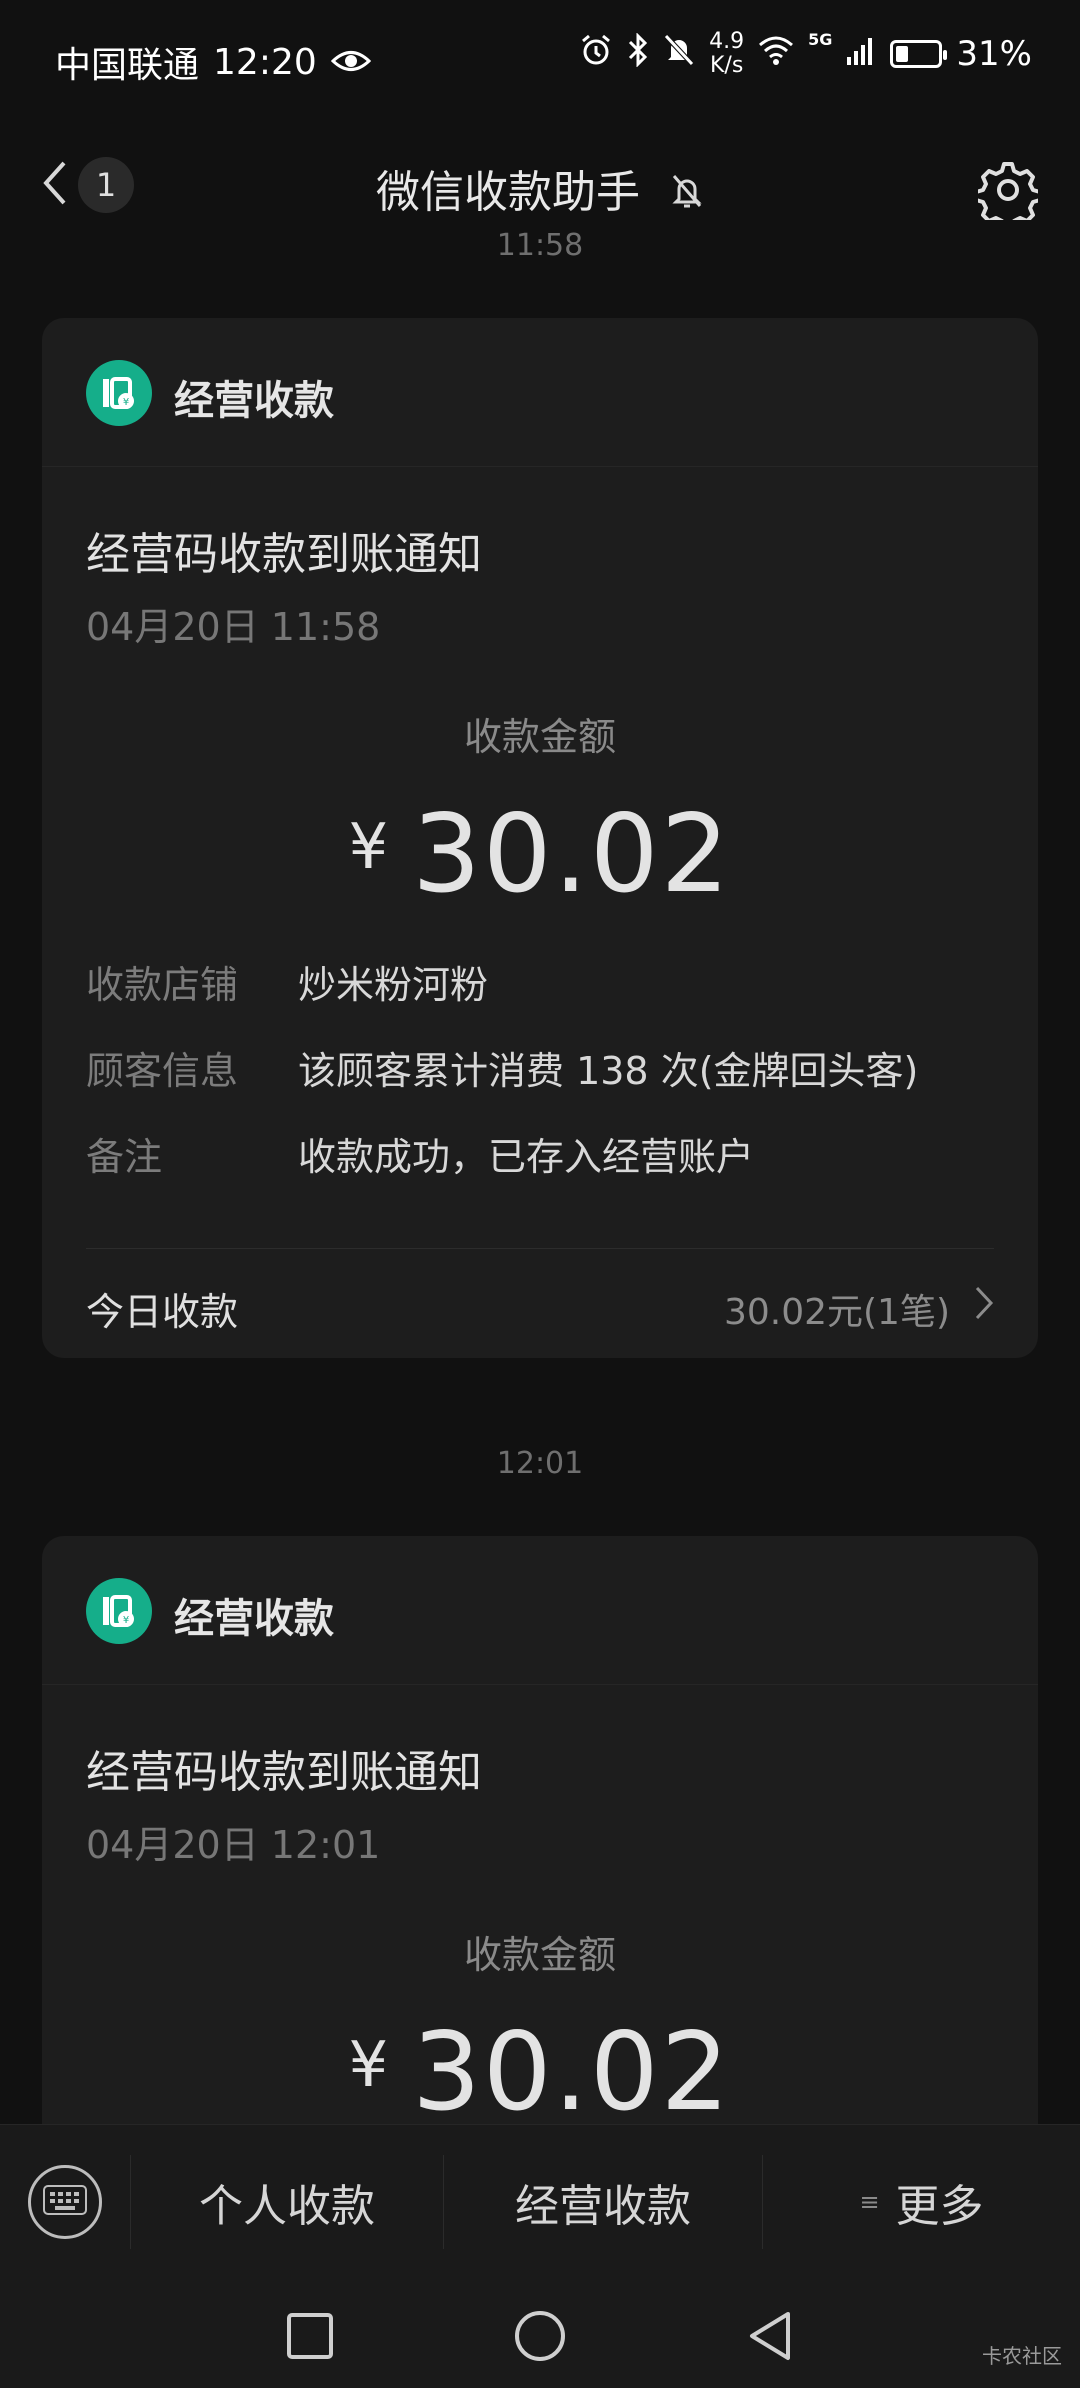  I want to click on mute-bell-icon, so click(679, 54).